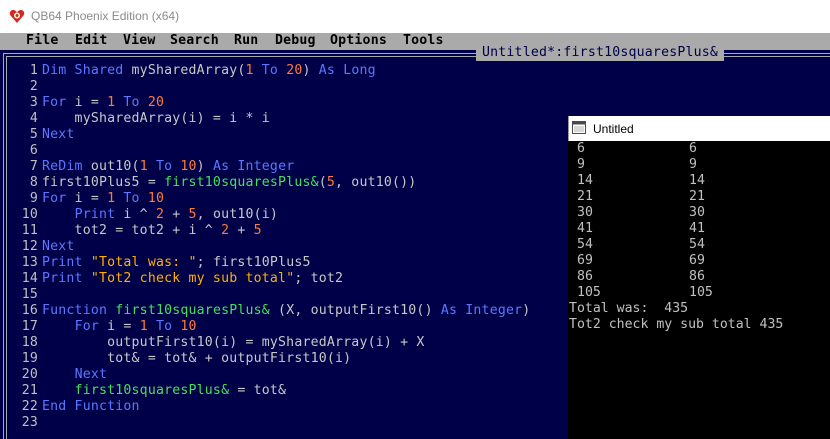  Describe the element at coordinates (676, 324) in the screenshot. I see `output-check-line: Tot2 check my sub total 435` at that location.